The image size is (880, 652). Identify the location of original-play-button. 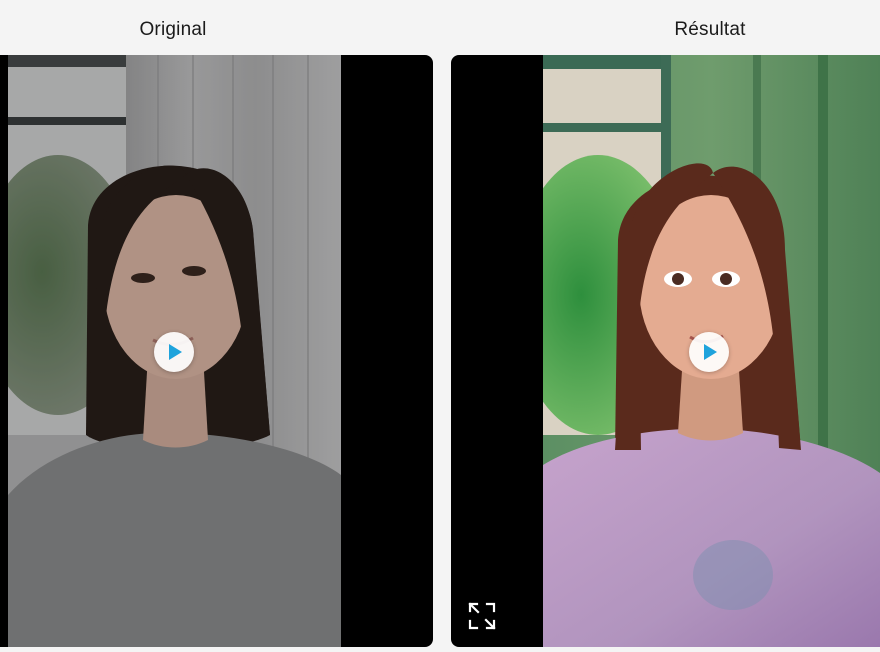
(174, 352).